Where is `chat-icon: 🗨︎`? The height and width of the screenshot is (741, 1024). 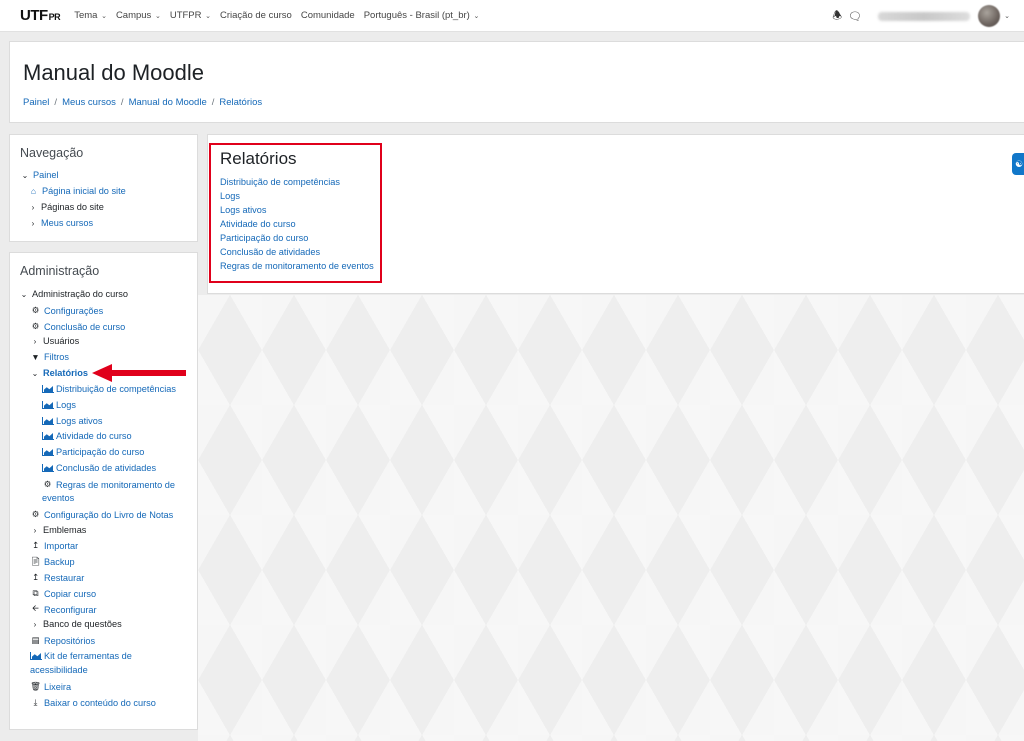 chat-icon: 🗨︎ is located at coordinates (855, 16).